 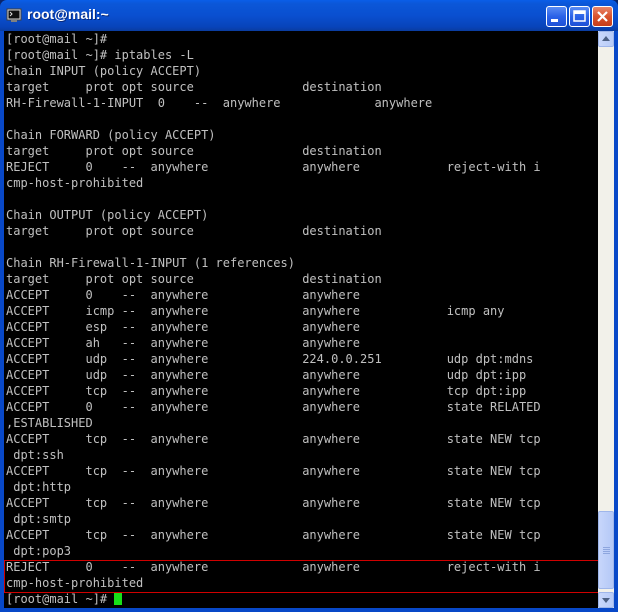 I want to click on arrow-down-icon, so click(x=606, y=600).